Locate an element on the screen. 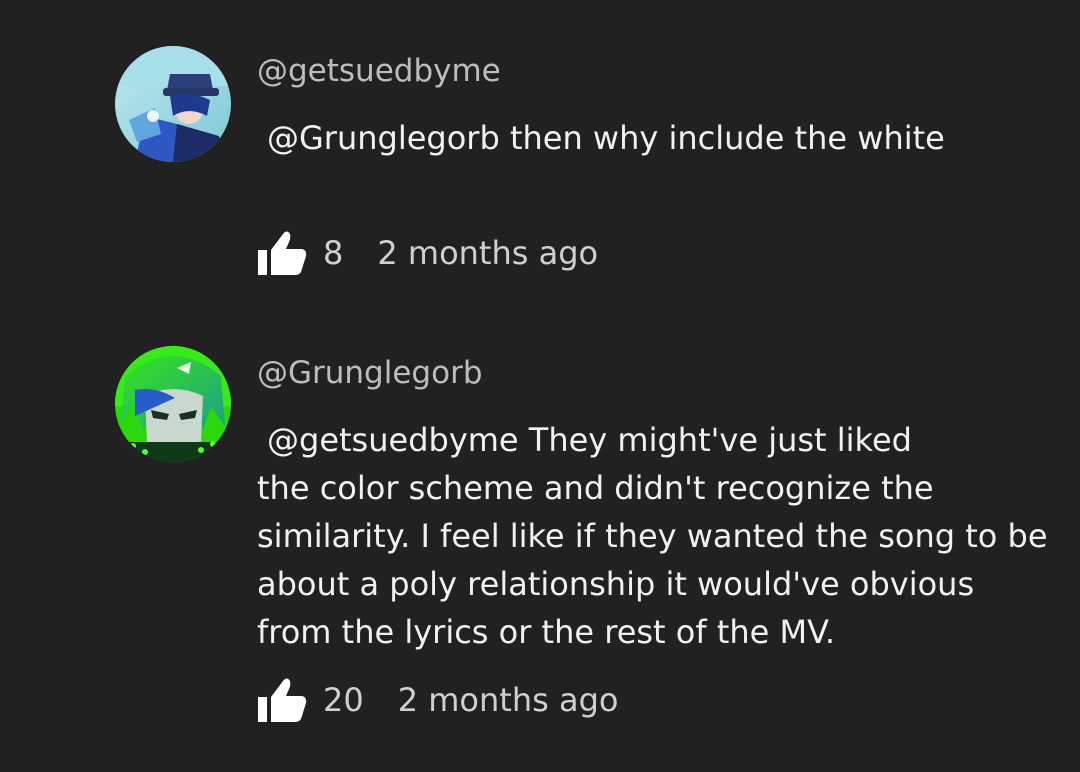 This screenshot has width=1080, height=772. like-count: 8 is located at coordinates (333, 253).